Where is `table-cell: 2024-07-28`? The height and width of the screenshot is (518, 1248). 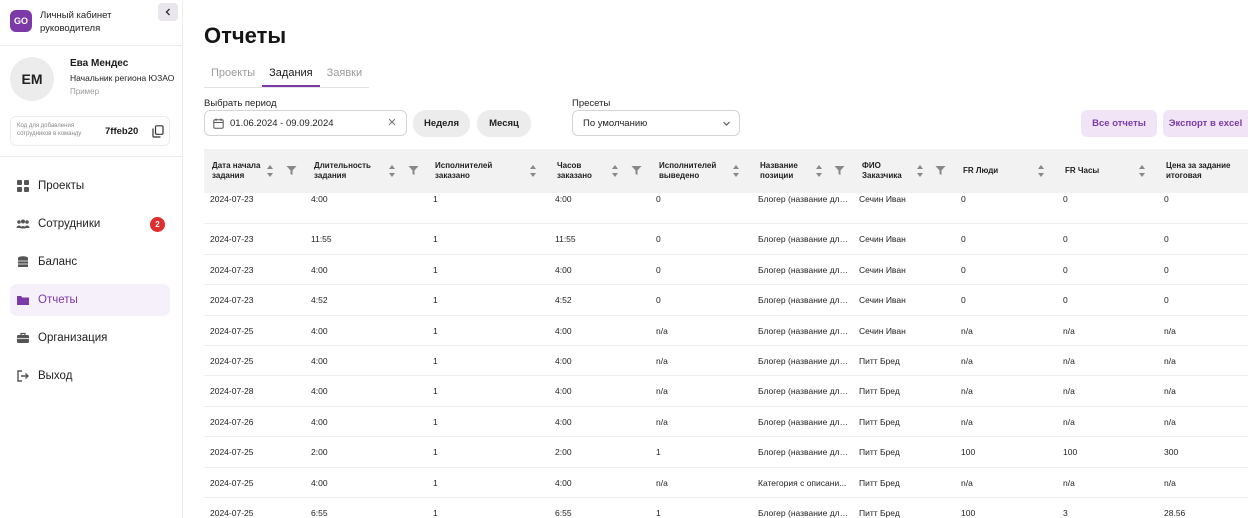
table-cell: 2024-07-28 is located at coordinates (232, 391).